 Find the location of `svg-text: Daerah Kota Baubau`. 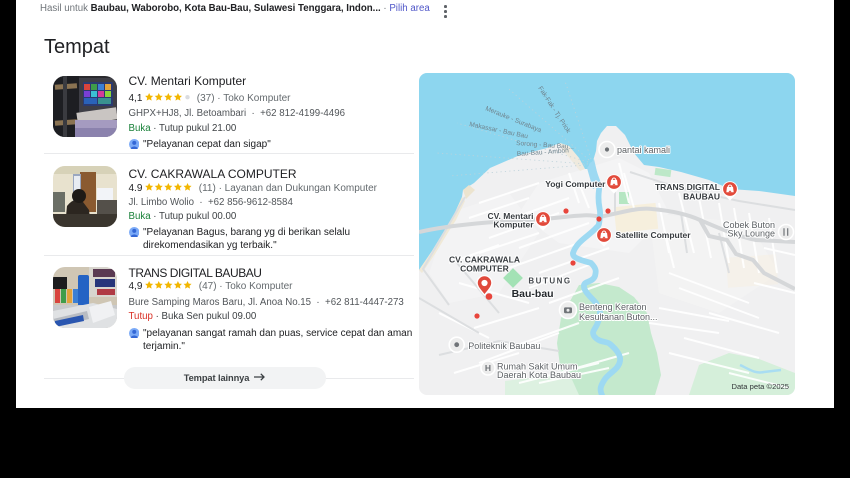

svg-text: Daerah Kota Baubau is located at coordinates (539, 375).